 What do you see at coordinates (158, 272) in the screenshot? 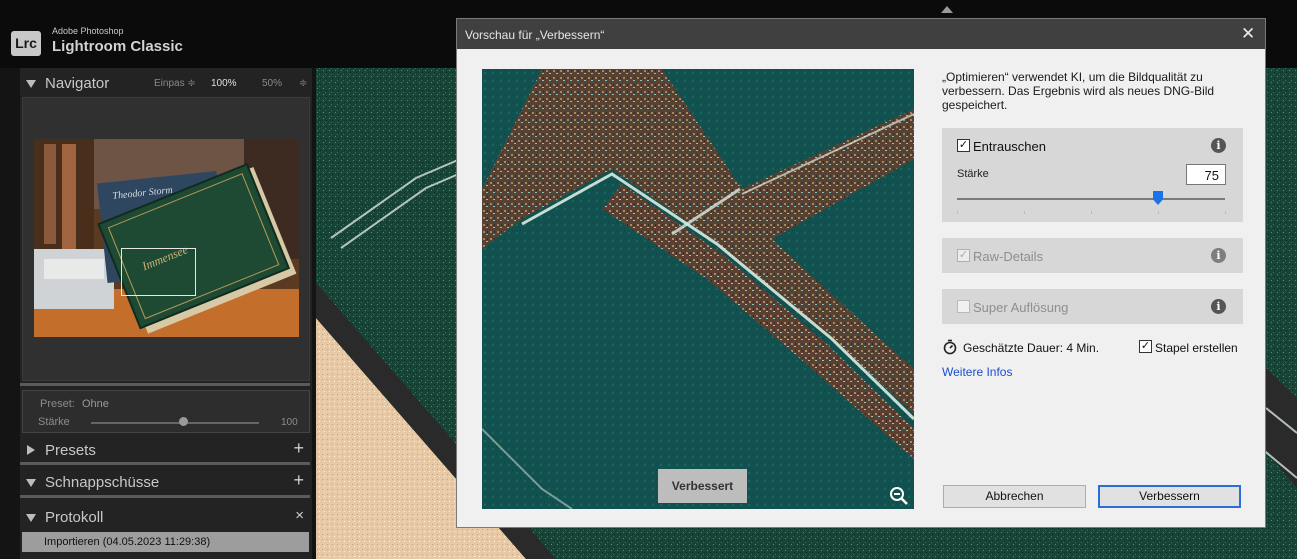
I see `navigator-view-rect` at bounding box center [158, 272].